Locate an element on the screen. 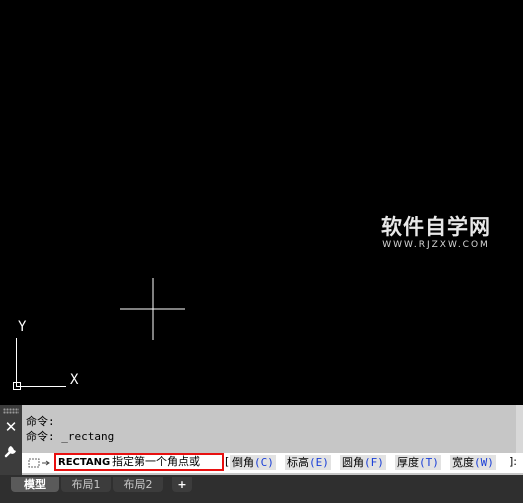 This screenshot has height=503, width=523. tab-layout1: 布局1 is located at coordinates (86, 484).